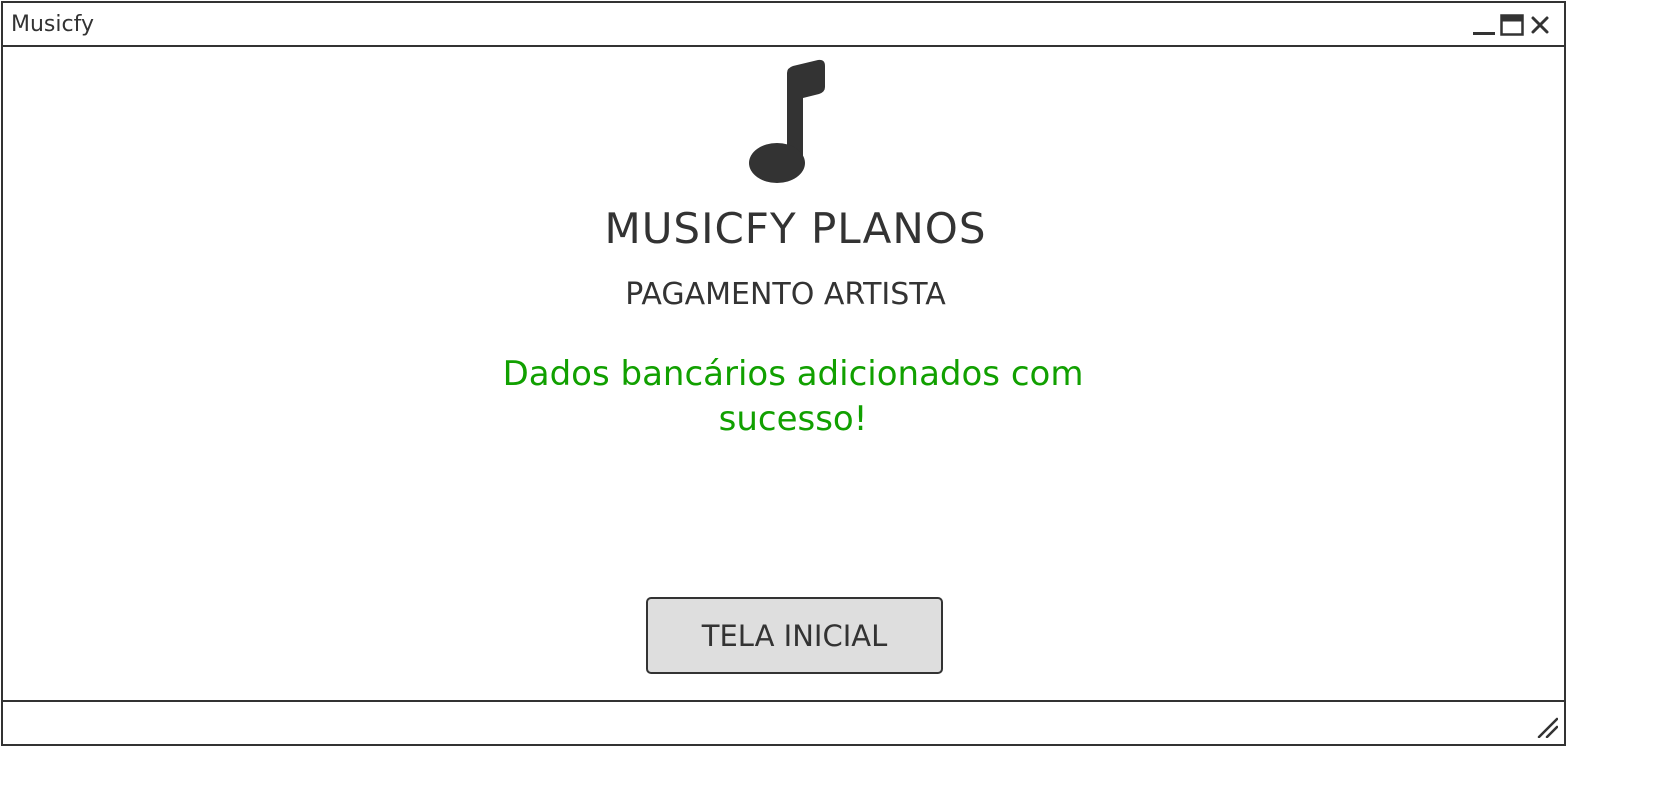 The height and width of the screenshot is (800, 1674). I want to click on resize-grip-icon, so click(1547, 727).